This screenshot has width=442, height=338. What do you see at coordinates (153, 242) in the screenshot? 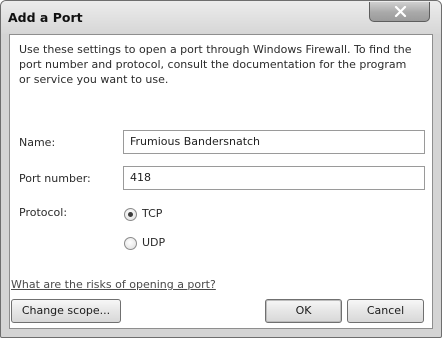
I see `udp-radio-label: UDP` at bounding box center [153, 242].